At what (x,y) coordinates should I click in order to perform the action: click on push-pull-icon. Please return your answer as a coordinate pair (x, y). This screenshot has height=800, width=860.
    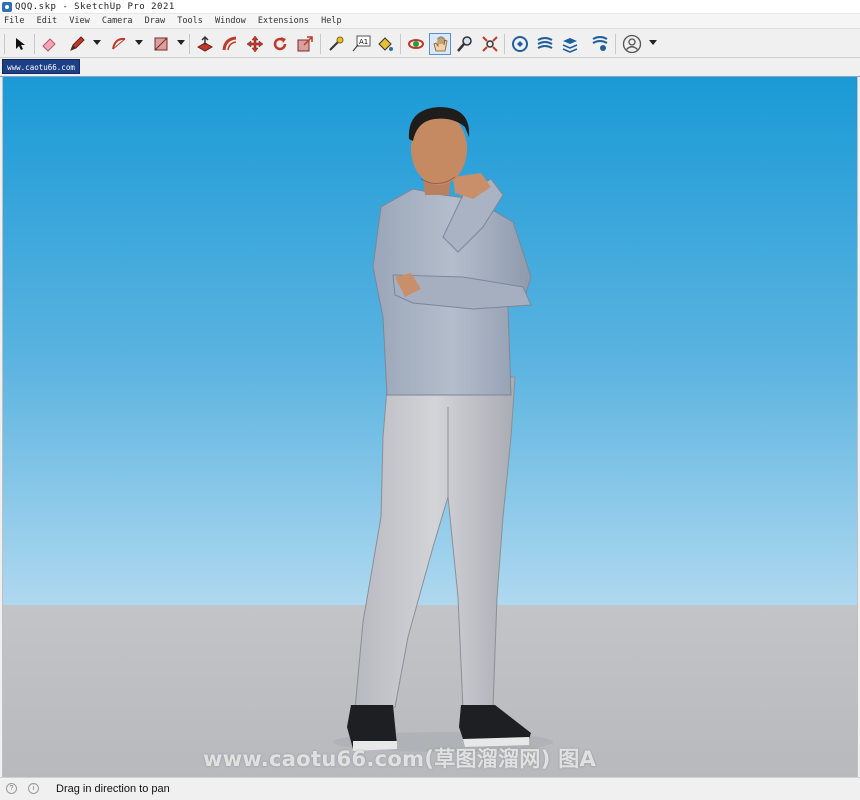
    Looking at the image, I should click on (205, 43).